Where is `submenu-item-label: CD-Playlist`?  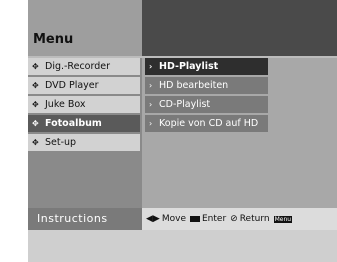
submenu-item-label: CD-Playlist is located at coordinates (185, 104).